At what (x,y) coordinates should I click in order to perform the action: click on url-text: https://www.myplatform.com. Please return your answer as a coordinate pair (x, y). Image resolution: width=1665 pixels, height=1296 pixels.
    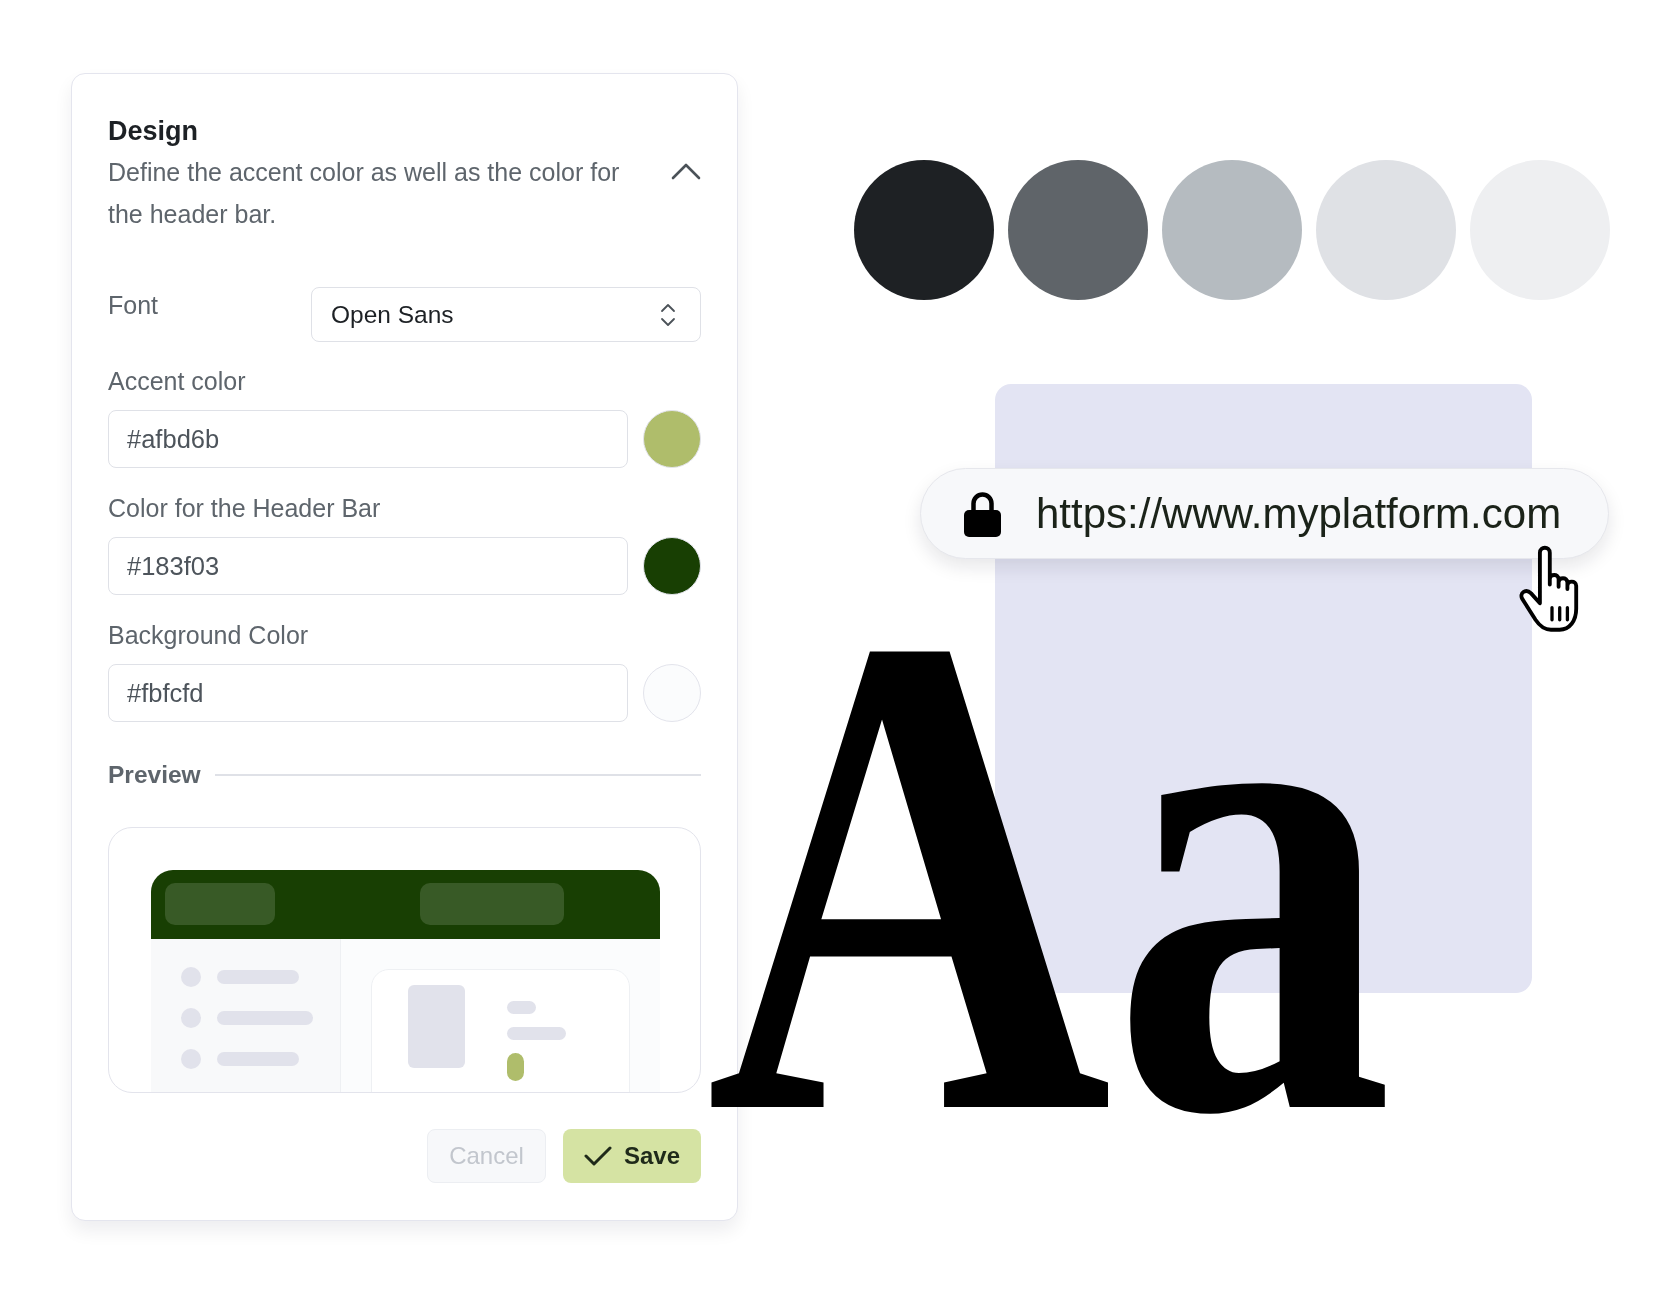
    Looking at the image, I should click on (1299, 513).